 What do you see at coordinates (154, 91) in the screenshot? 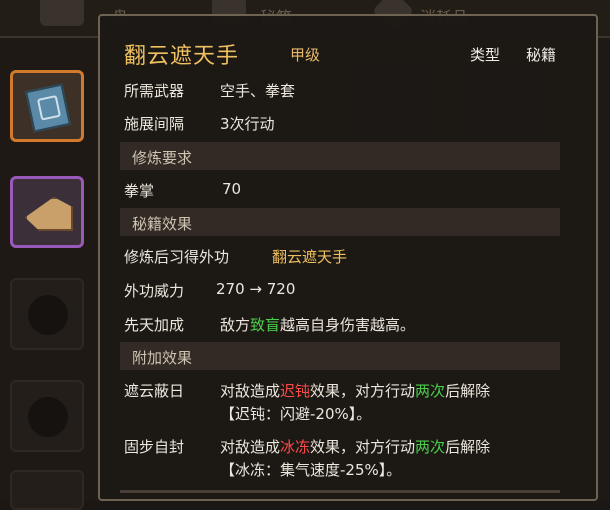
I see `weapon-label: 所需武器` at bounding box center [154, 91].